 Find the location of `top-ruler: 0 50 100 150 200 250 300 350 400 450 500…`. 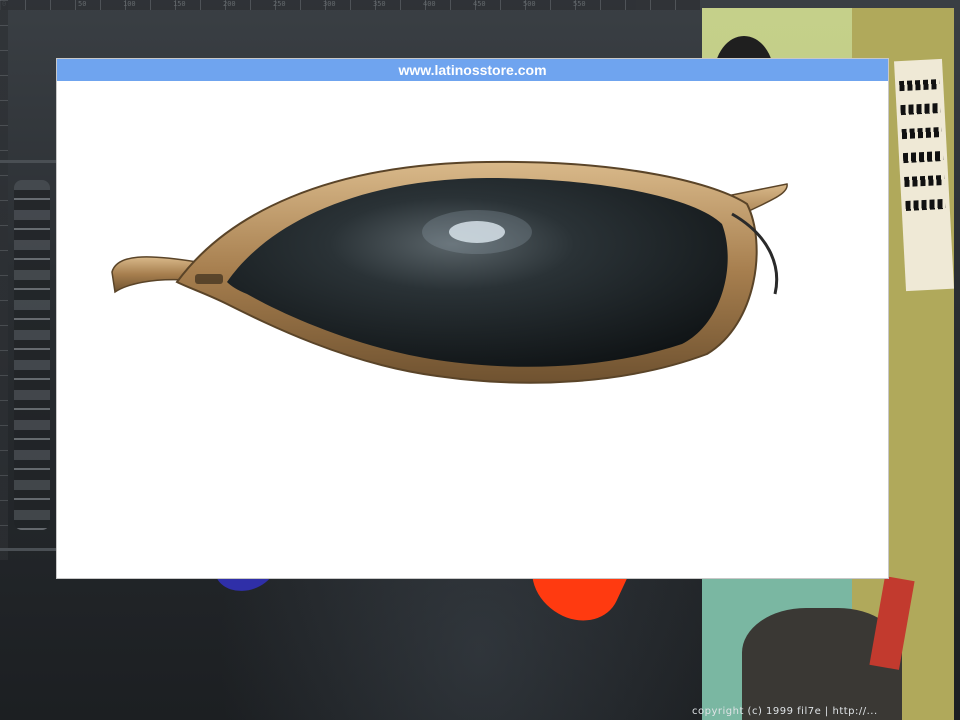

top-ruler: 0 50 100 150 200 250 300 350 400 450 500… is located at coordinates (350, 5).